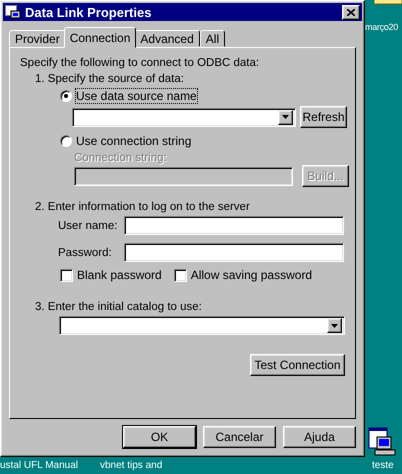 This screenshot has height=474, width=402. I want to click on folder-icon, so click(388, 2).